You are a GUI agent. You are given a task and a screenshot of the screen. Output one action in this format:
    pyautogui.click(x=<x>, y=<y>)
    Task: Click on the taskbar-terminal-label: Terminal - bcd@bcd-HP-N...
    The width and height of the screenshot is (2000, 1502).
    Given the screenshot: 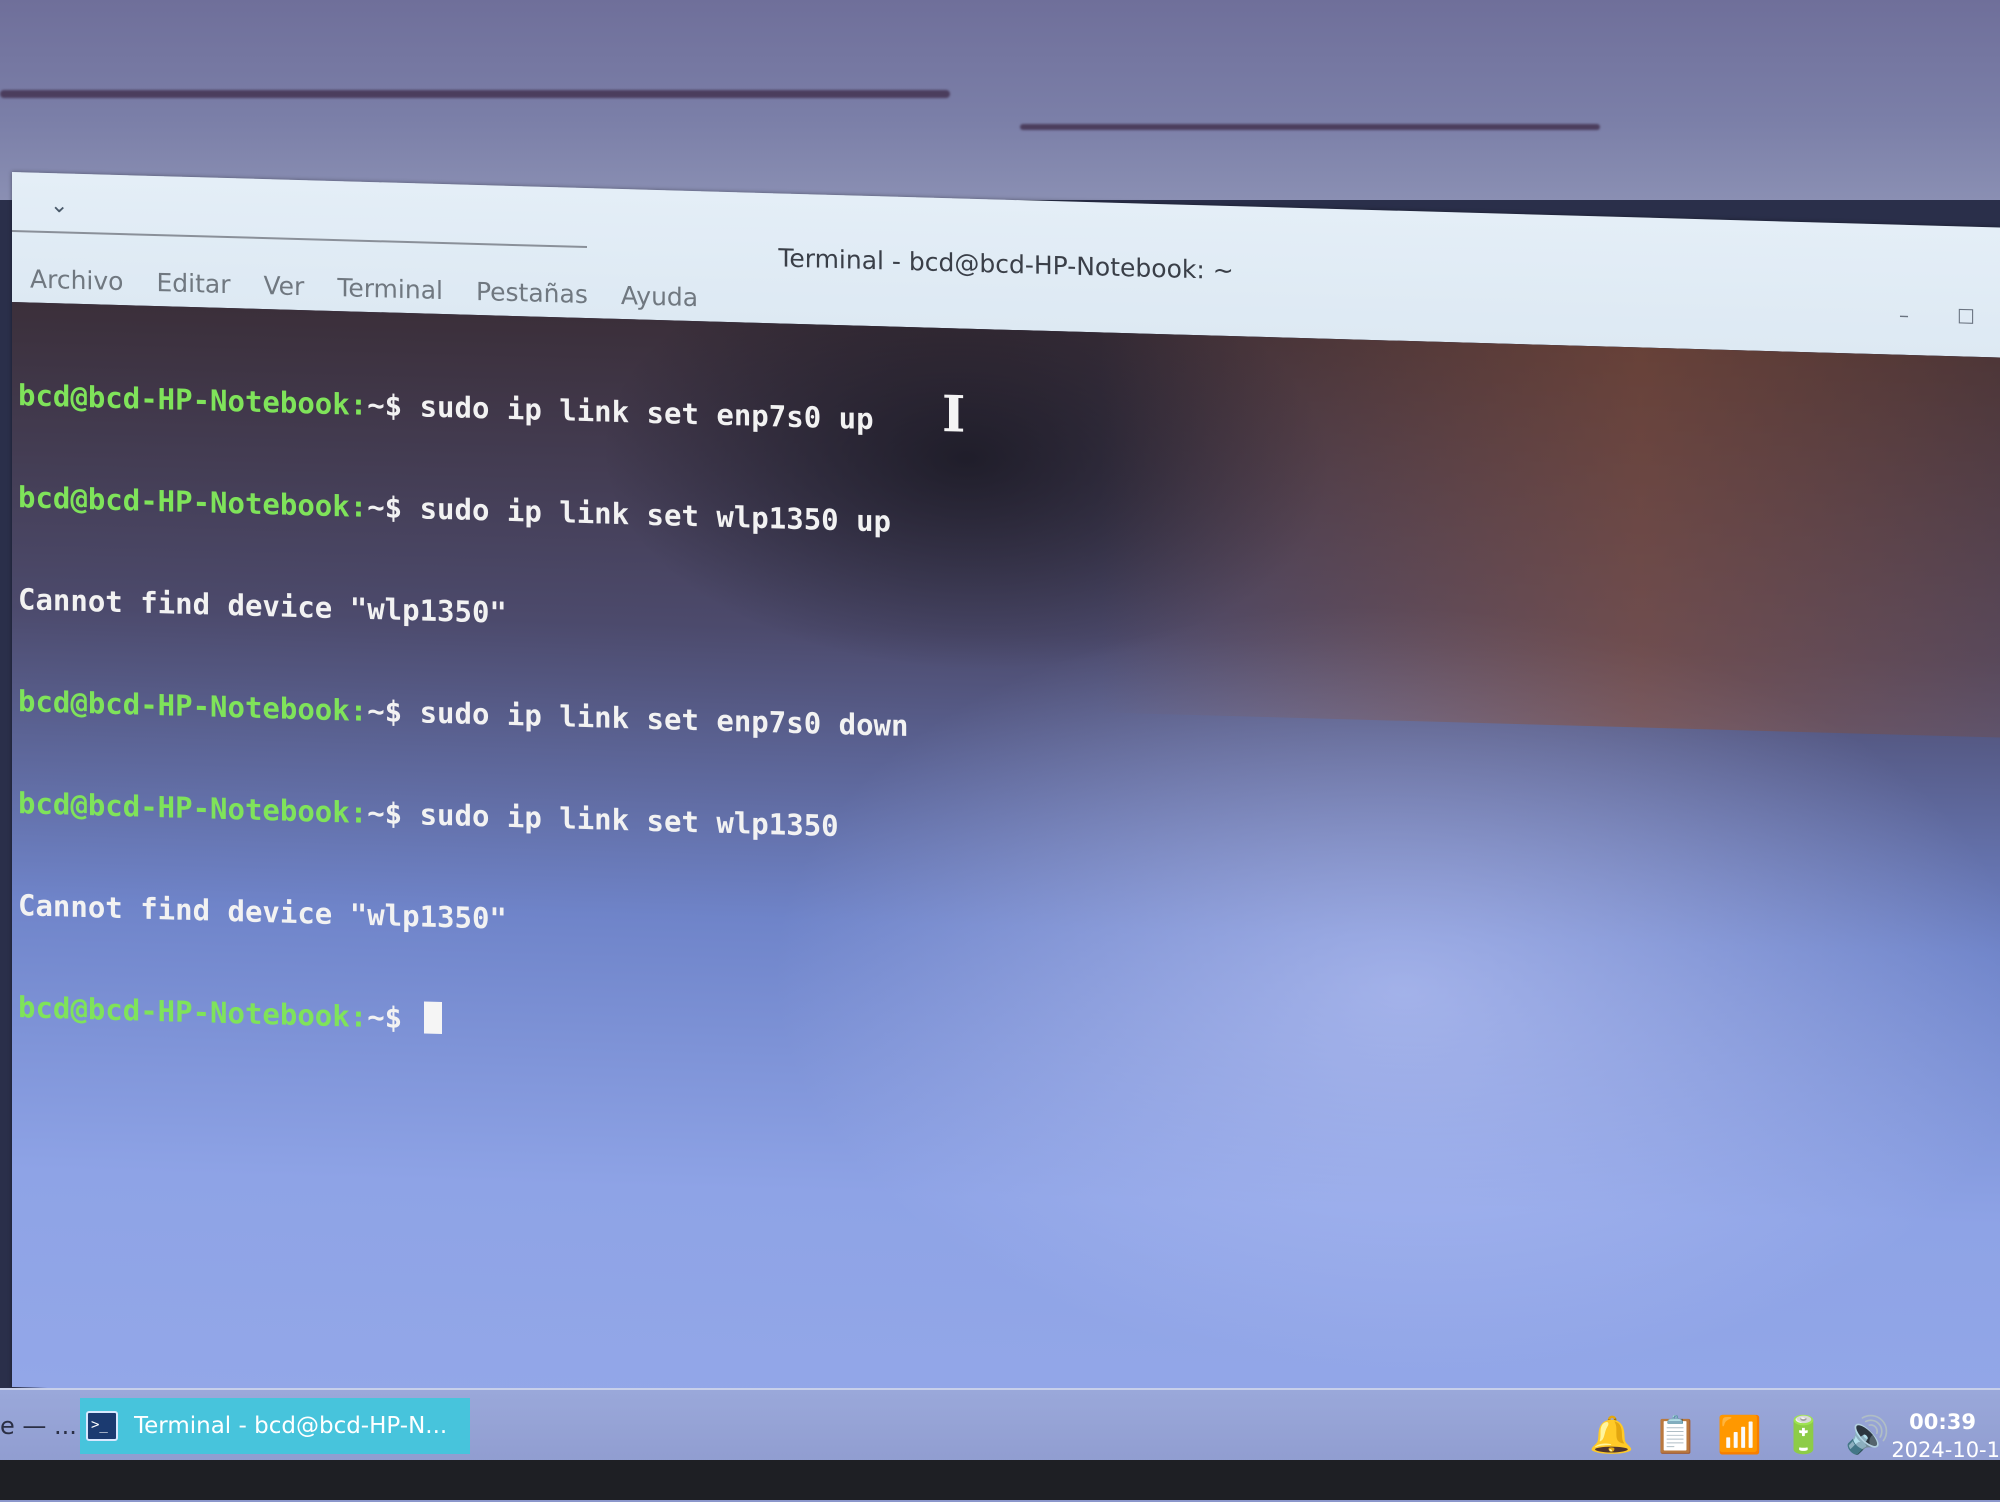 What is the action you would take?
    pyautogui.click(x=291, y=1426)
    